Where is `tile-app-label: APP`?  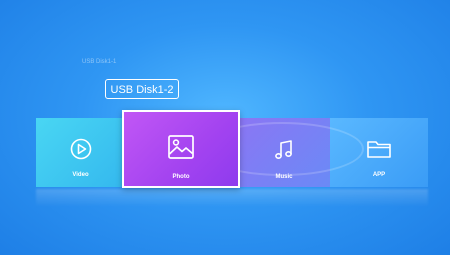 tile-app-label: APP is located at coordinates (379, 175).